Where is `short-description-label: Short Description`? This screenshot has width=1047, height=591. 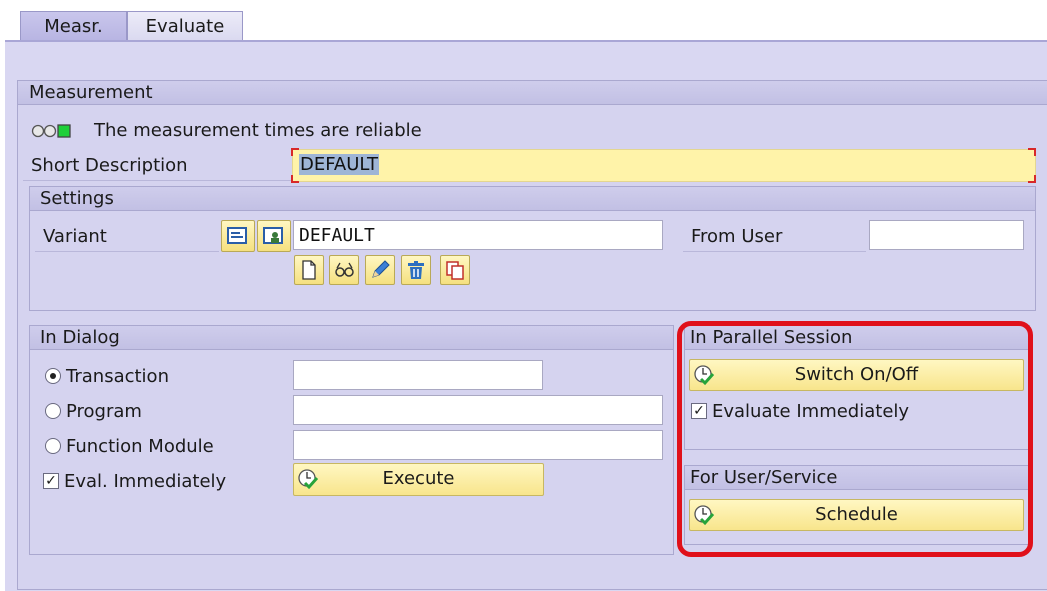
short-description-label: Short Description is located at coordinates (109, 165).